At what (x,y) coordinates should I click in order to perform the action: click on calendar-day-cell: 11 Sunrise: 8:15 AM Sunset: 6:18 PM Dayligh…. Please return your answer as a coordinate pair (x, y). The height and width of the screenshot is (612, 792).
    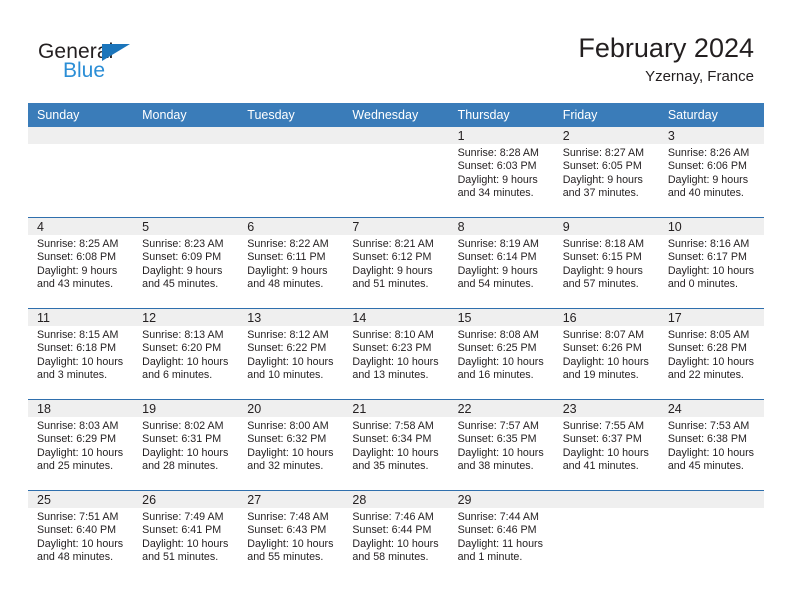
    Looking at the image, I should click on (81, 354).